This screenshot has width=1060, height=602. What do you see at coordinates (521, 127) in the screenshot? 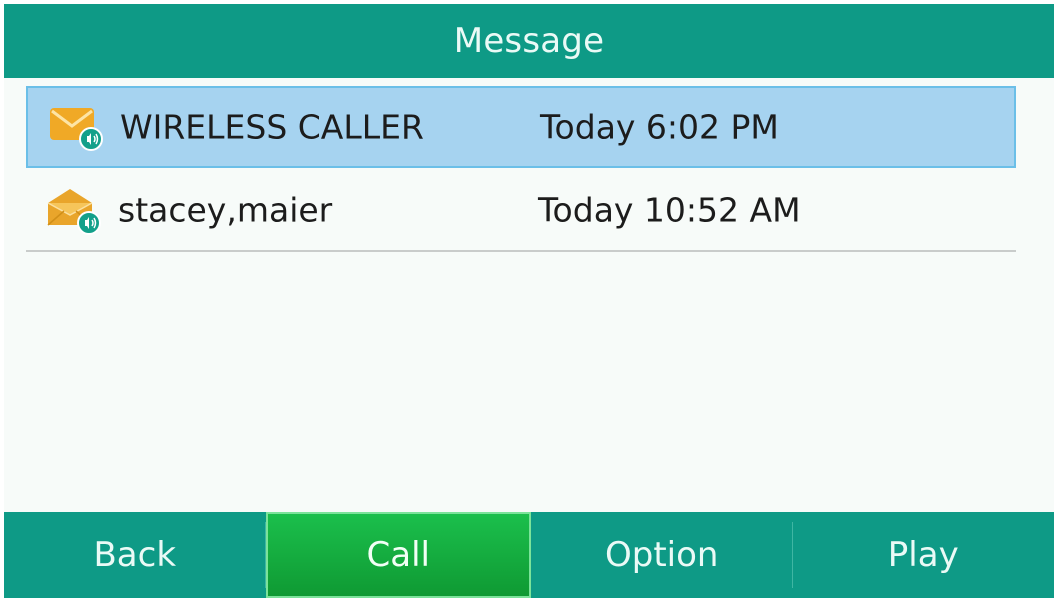
I see `message-row-selected: WIRELESS CALLER Today 6:02 PM` at bounding box center [521, 127].